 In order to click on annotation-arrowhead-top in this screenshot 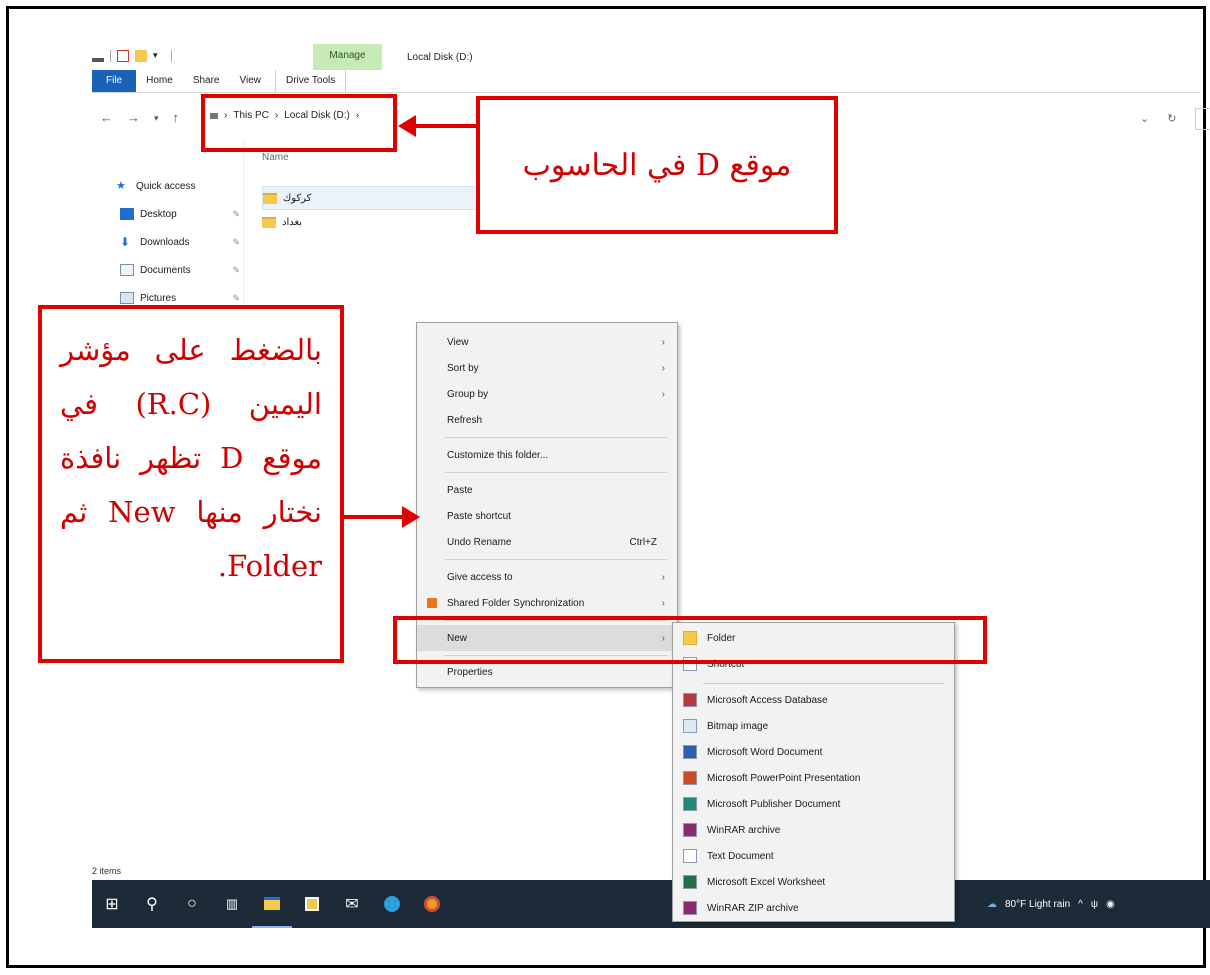, I will do `click(407, 126)`.